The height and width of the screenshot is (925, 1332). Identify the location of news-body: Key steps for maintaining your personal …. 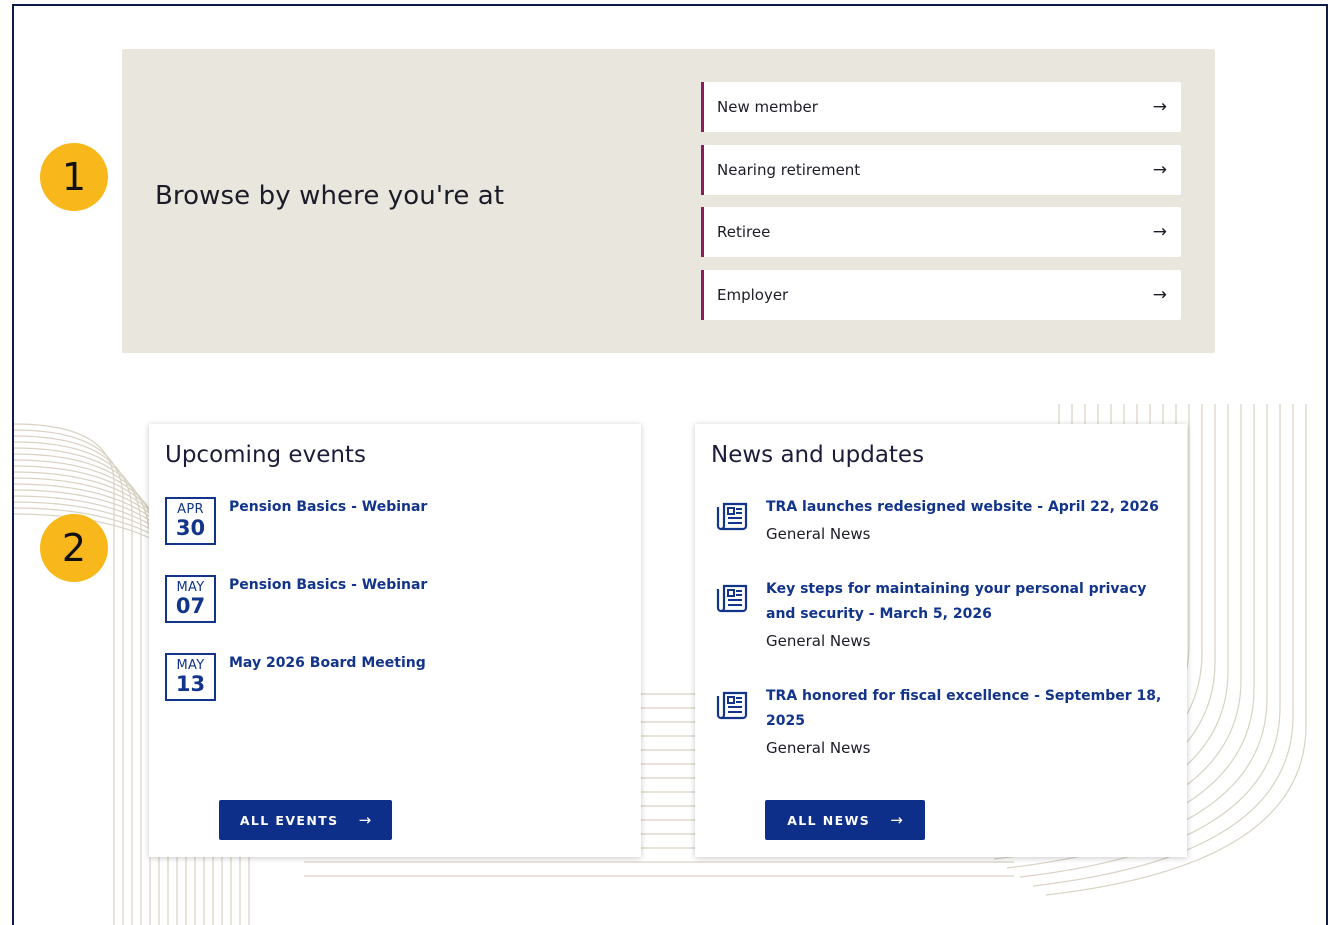
(969, 613).